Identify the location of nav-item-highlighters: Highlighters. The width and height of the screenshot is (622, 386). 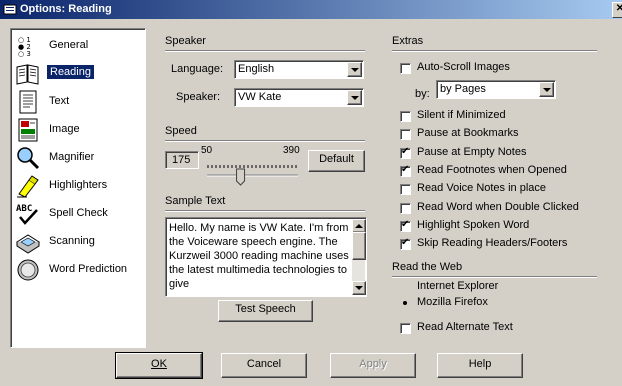
(77, 186).